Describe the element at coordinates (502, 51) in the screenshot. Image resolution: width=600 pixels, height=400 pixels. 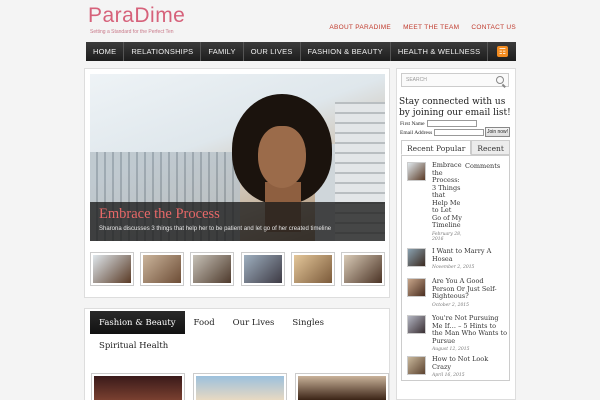
I see `rss-icon: ☶` at that location.